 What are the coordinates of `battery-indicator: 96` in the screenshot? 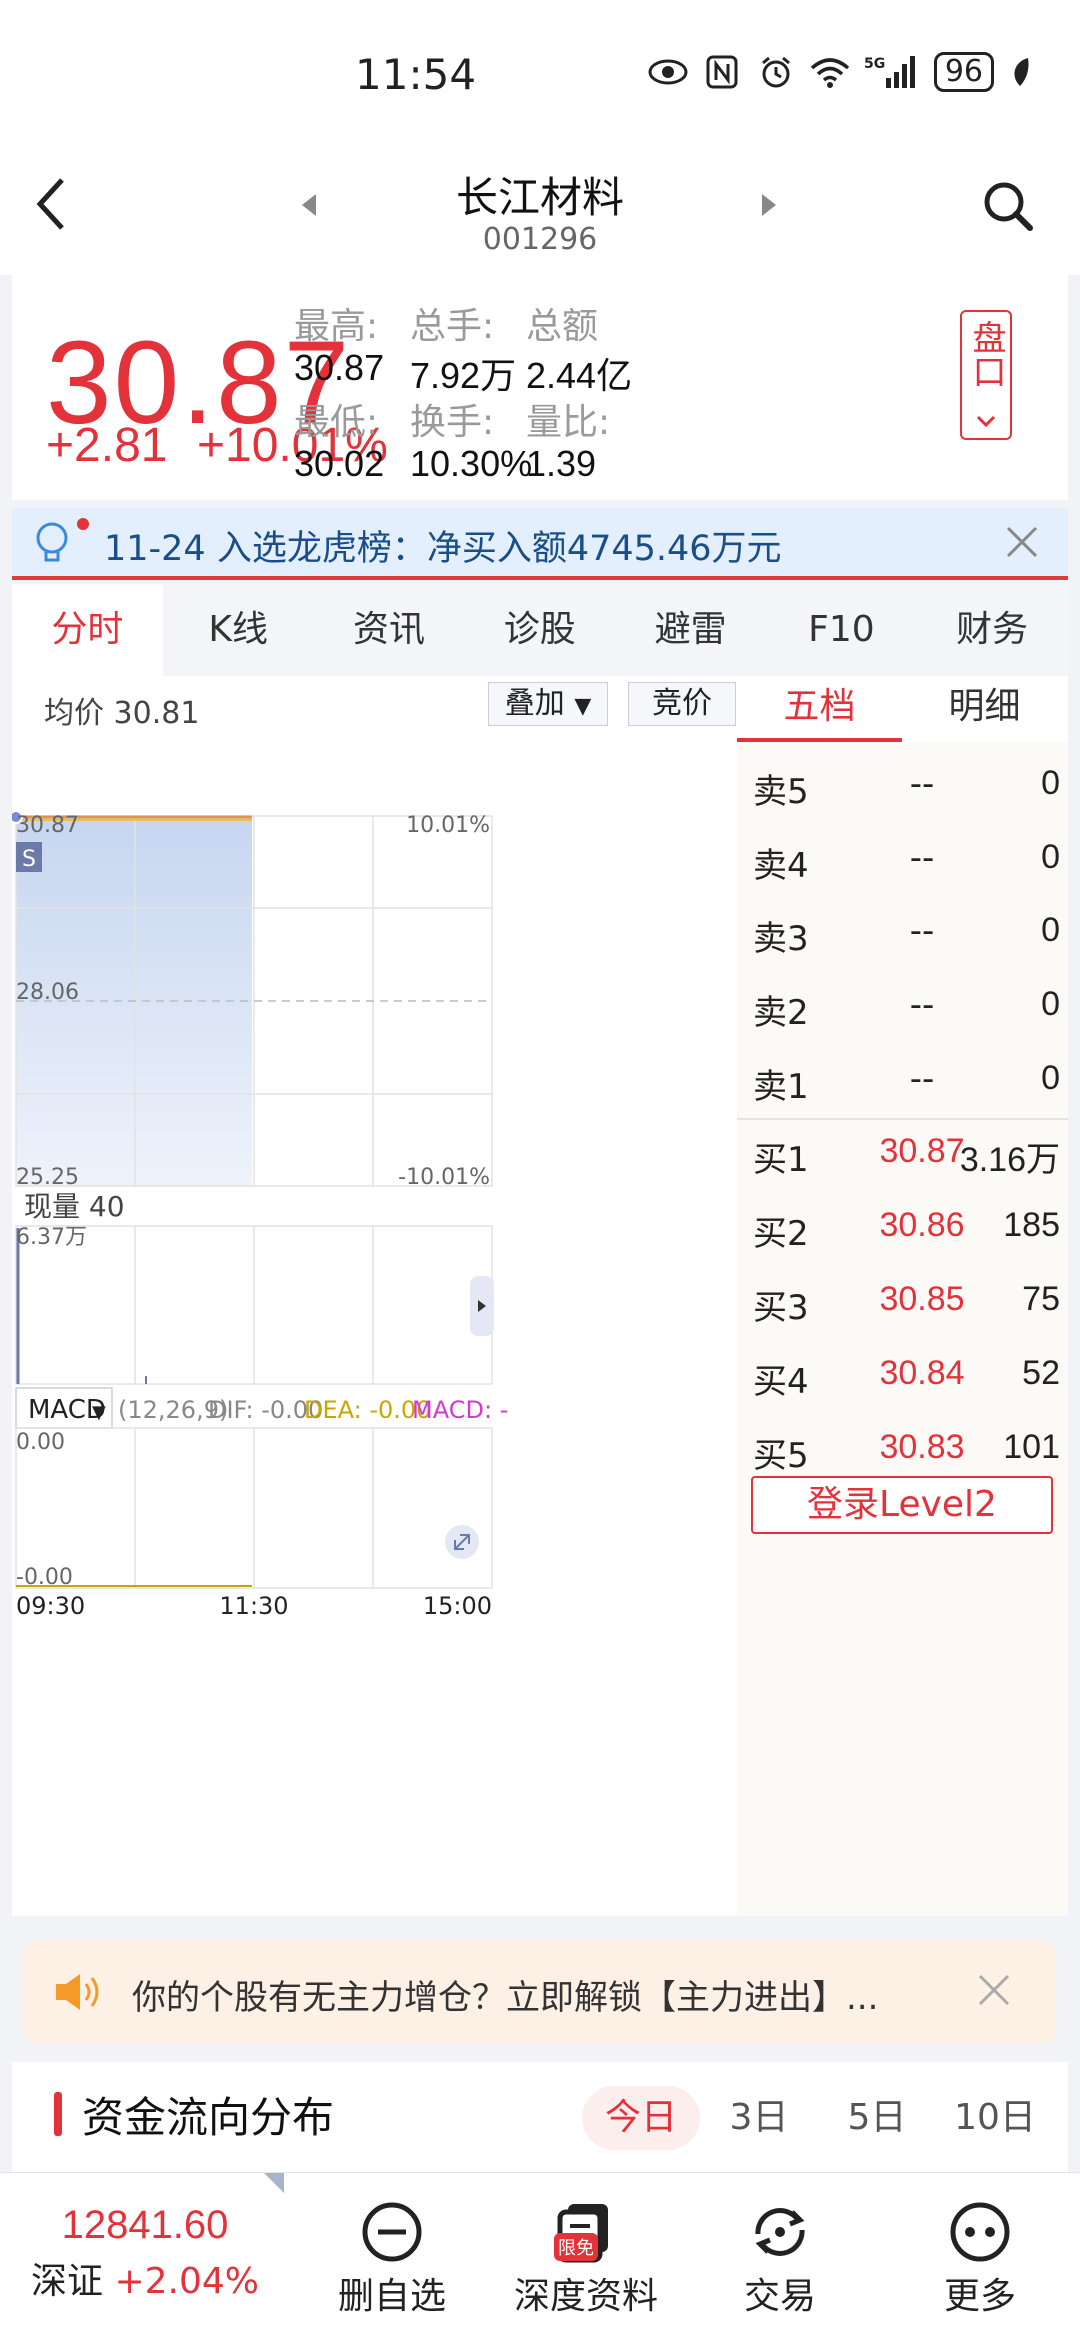 It's located at (963, 72).